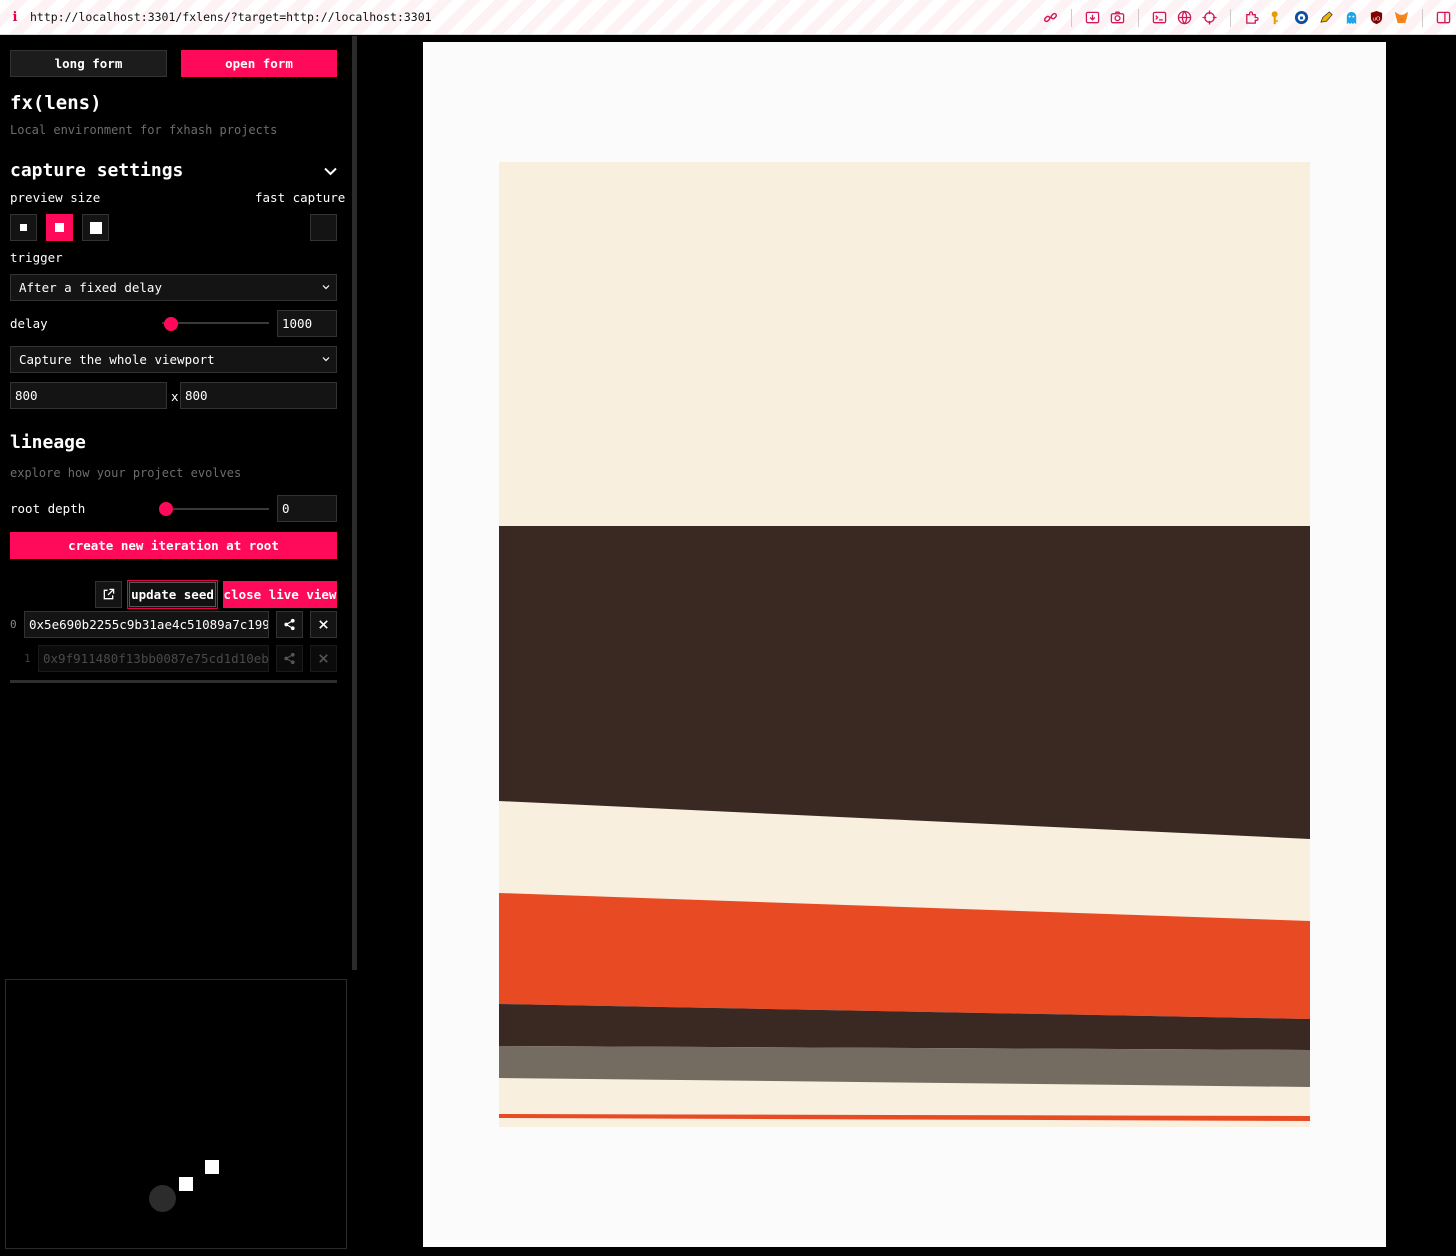 Image resolution: width=1456 pixels, height=1256 pixels. Describe the element at coordinates (173, 287) in the screenshot. I see `trigger-select: After a fixed delay` at that location.